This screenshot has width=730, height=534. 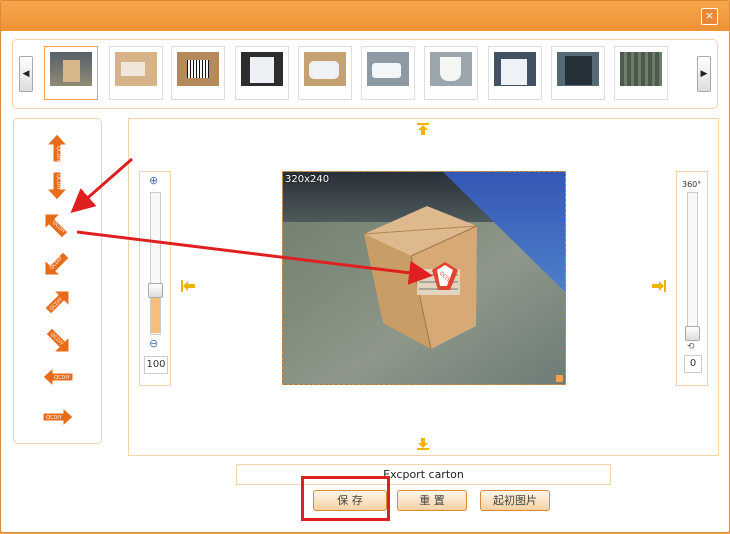 What do you see at coordinates (692, 263) in the screenshot?
I see `rotation-track` at bounding box center [692, 263].